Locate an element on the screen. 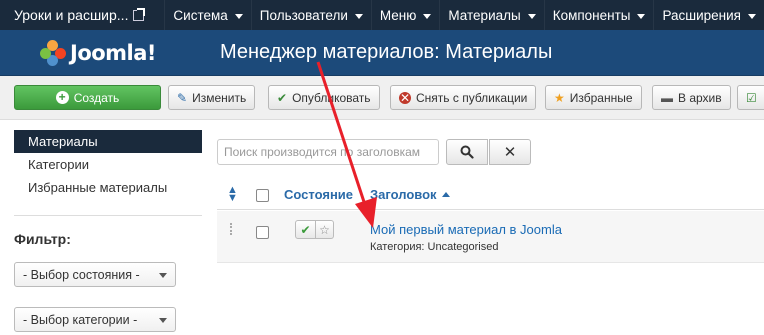 This screenshot has width=764, height=335. article-title-link: Мой первый материал в Joomla is located at coordinates (466, 229).